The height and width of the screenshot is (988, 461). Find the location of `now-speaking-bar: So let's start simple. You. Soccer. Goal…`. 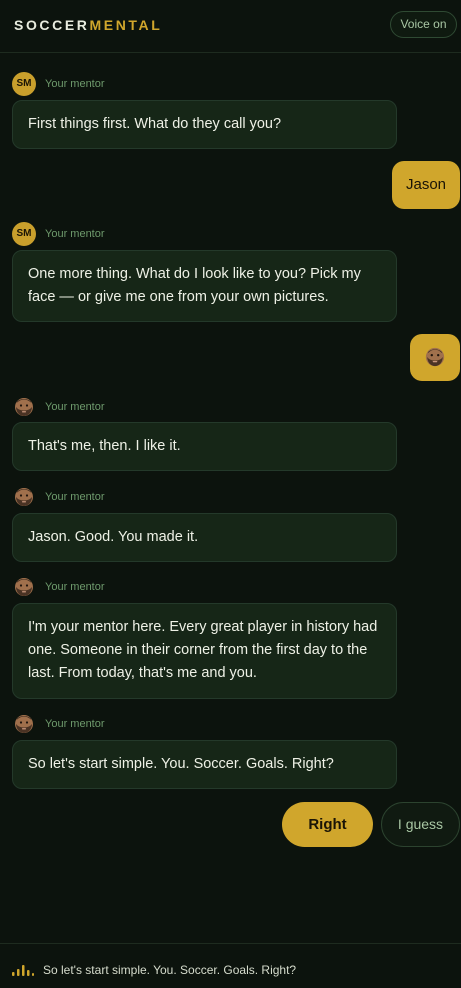

now-speaking-bar: So let's start simple. You. Soccer. Goal… is located at coordinates (230, 965).